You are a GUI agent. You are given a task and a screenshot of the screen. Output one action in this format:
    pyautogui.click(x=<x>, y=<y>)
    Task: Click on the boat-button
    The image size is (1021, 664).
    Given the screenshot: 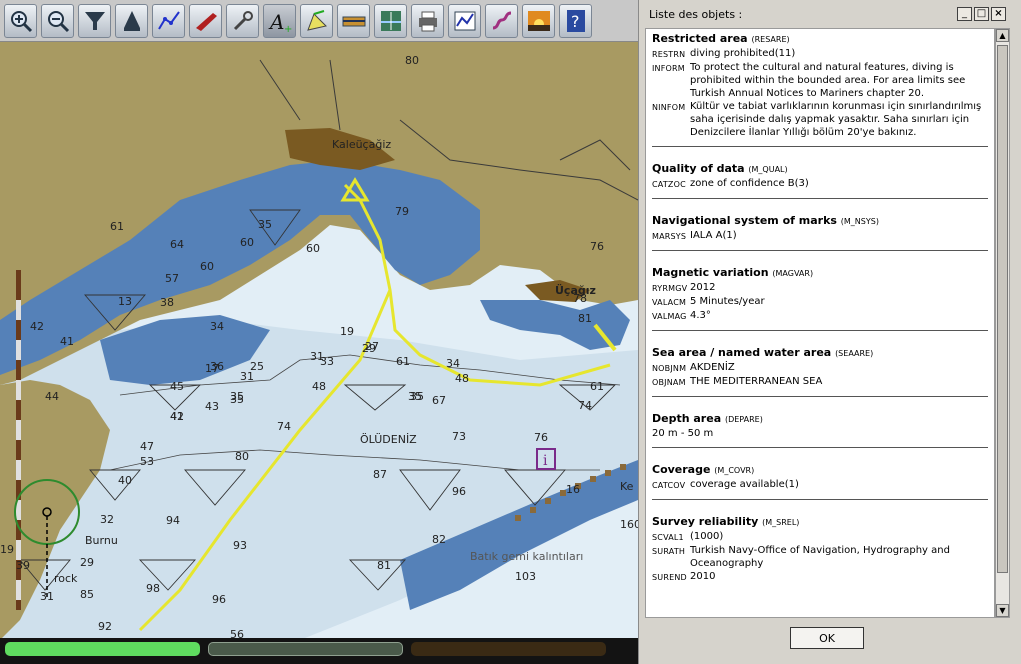 What is the action you would take?
    pyautogui.click(x=205, y=20)
    